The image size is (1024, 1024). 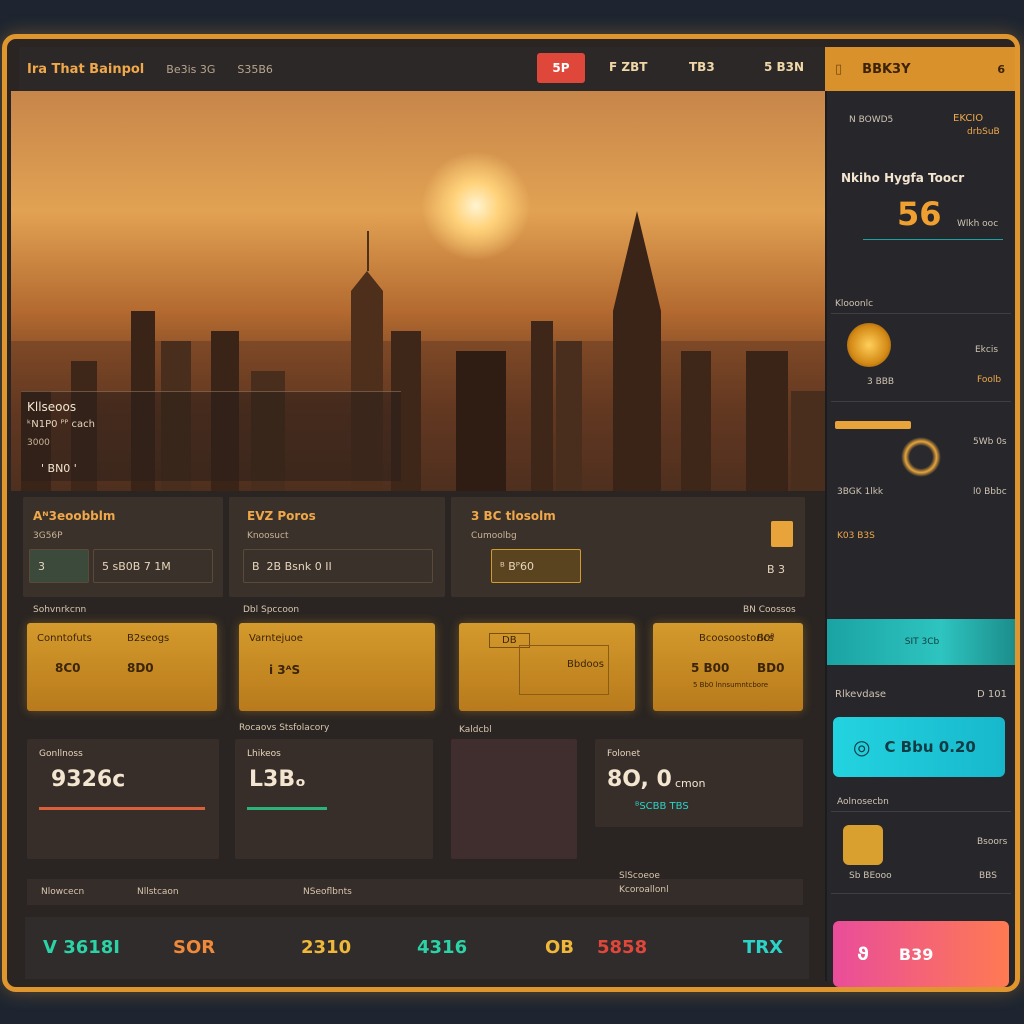 What do you see at coordinates (122, 667) in the screenshot?
I see `gold-card-1: Conntofuts B2seogs 8C0 8D0` at bounding box center [122, 667].